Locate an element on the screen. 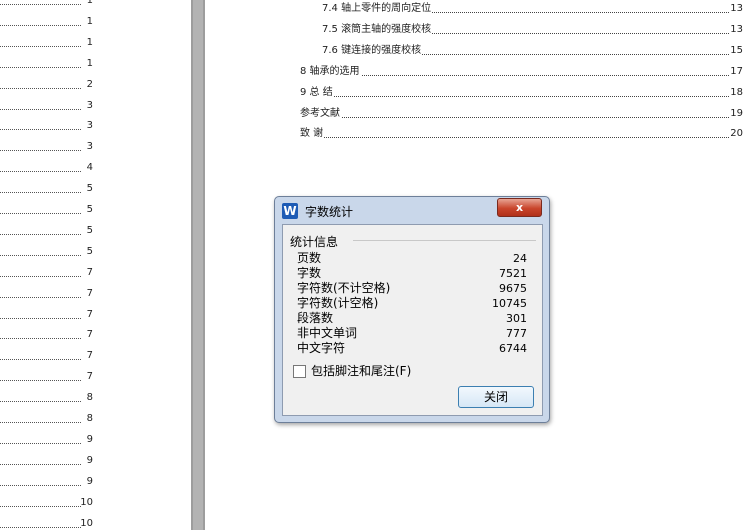 The width and height of the screenshot is (750, 530). include-footnotes-checkbox is located at coordinates (299, 371).